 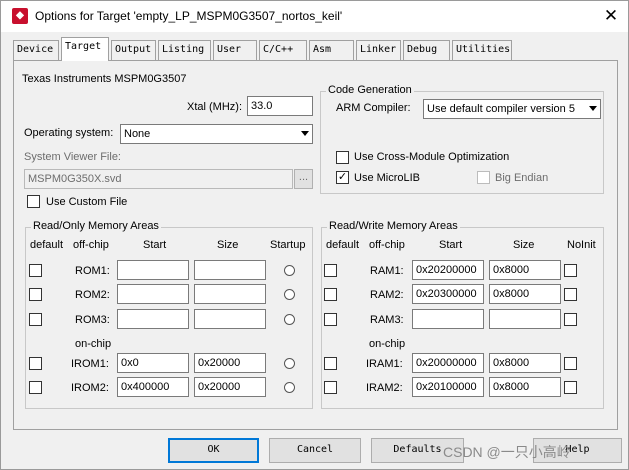 I want to click on ro-header-offchip: off-chip, so click(x=91, y=245).